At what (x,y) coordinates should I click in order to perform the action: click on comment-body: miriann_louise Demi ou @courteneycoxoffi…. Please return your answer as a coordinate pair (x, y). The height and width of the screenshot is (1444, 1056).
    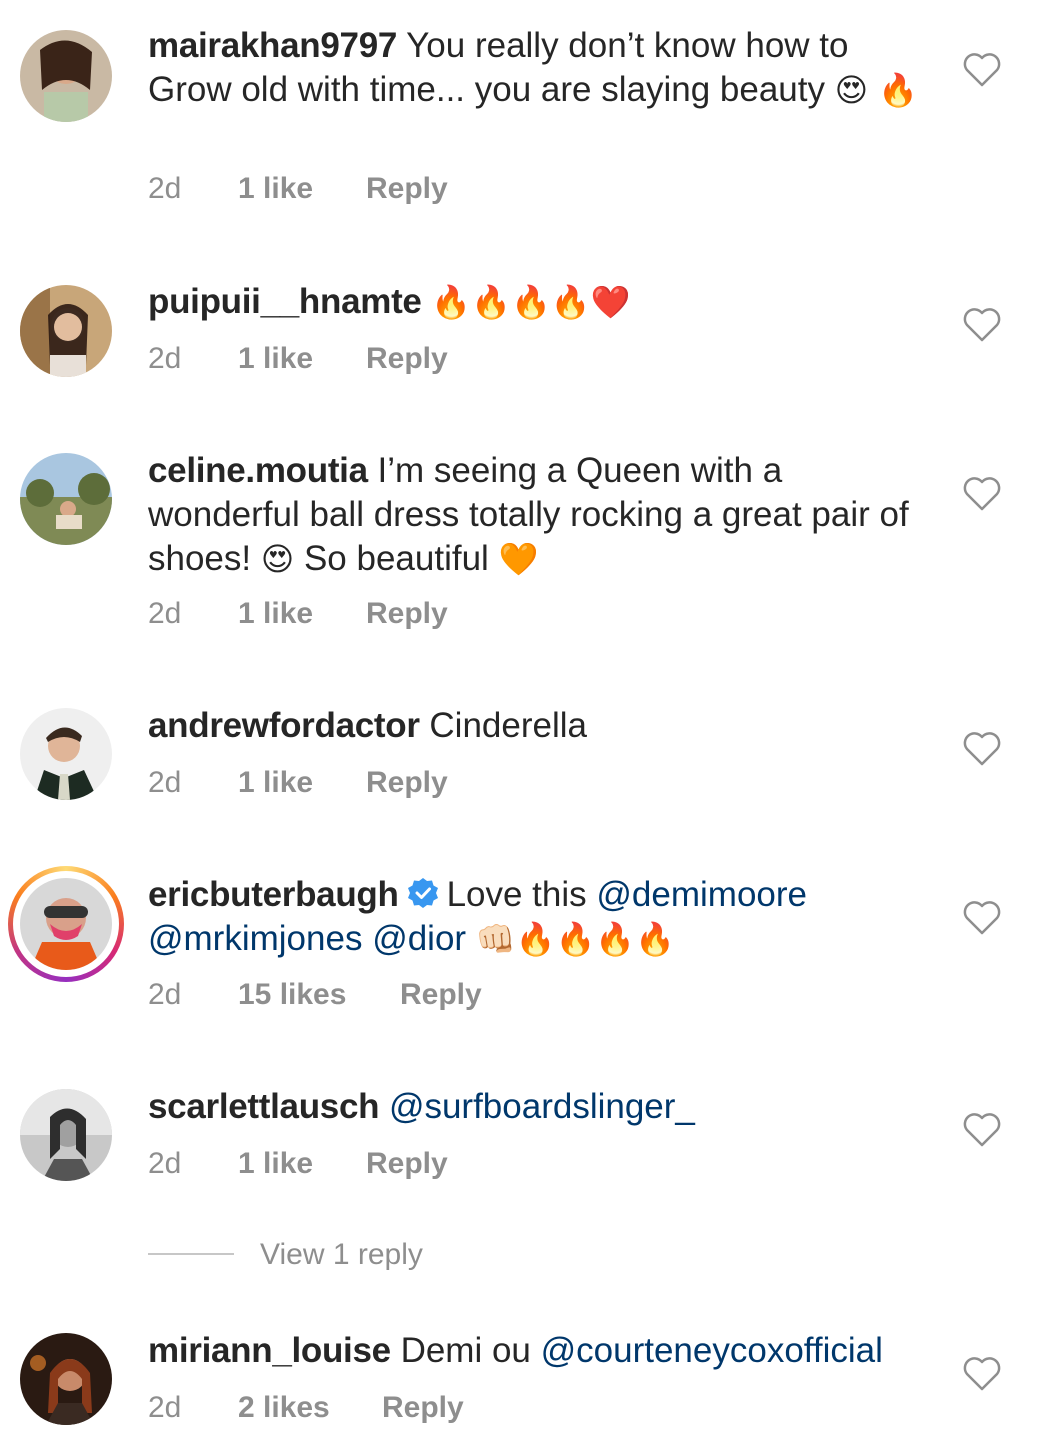
    Looking at the image, I should click on (538, 1351).